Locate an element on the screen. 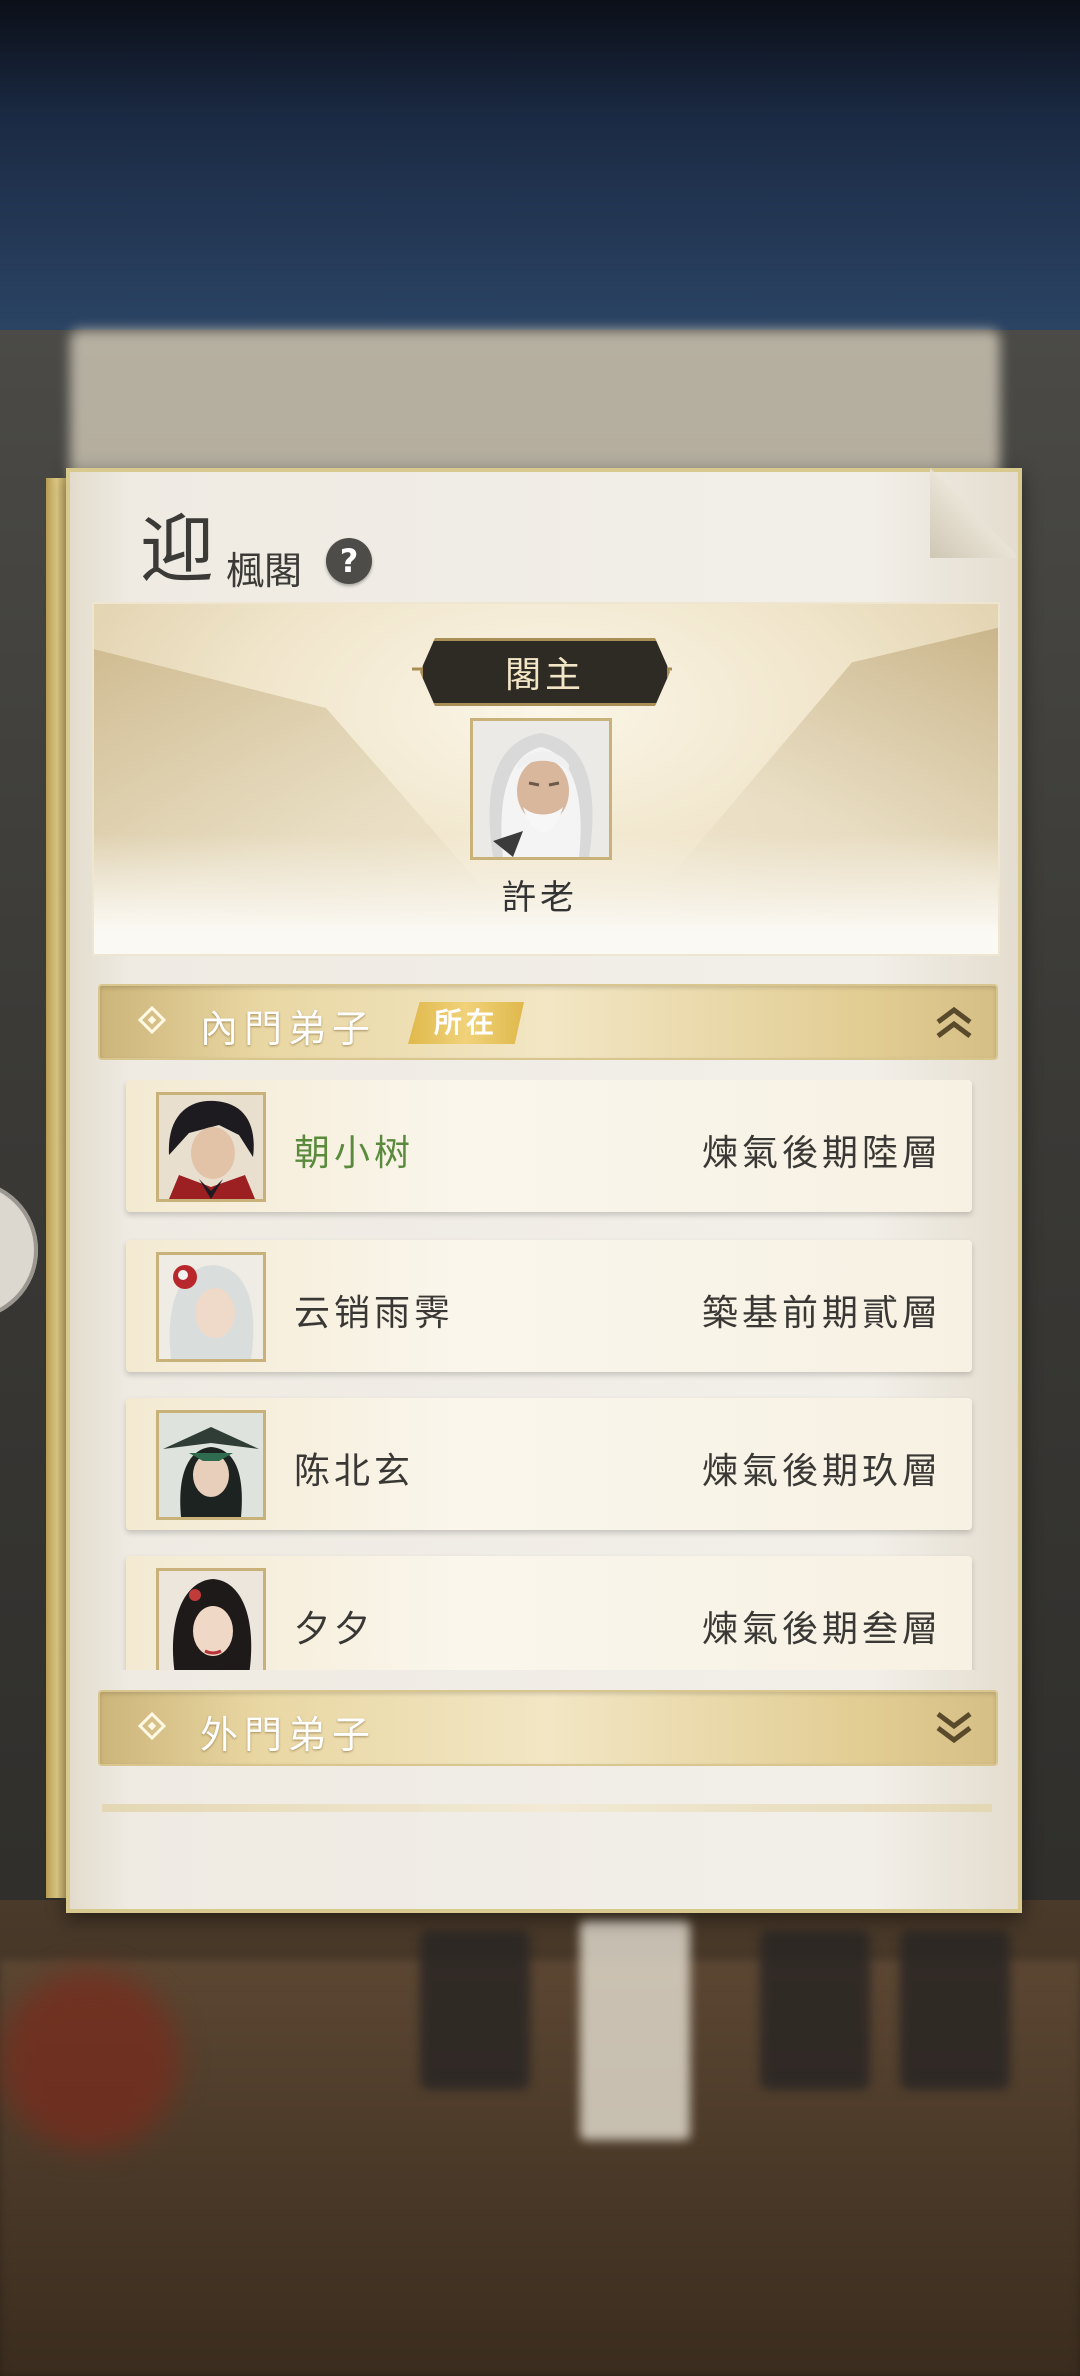  current-location-tag: 所在 is located at coordinates (466, 1023).